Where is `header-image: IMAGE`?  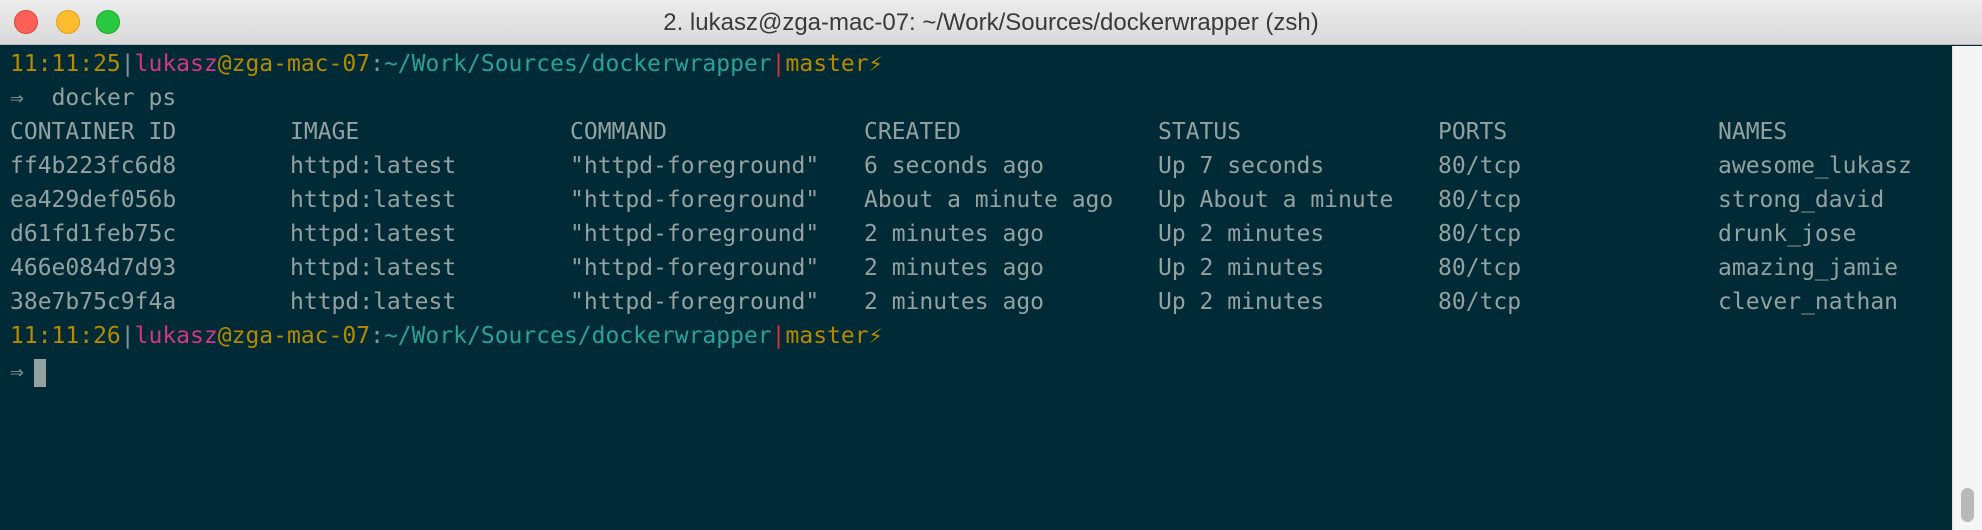 header-image: IMAGE is located at coordinates (325, 132).